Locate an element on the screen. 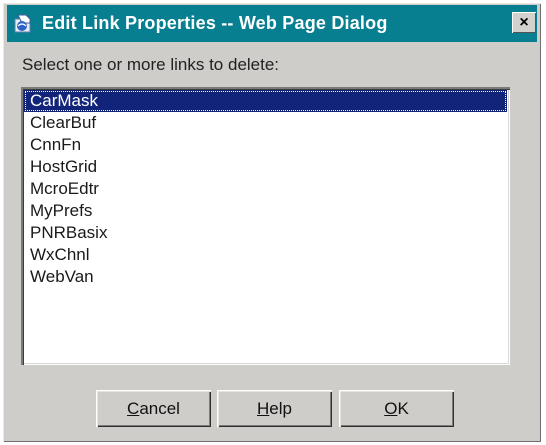 The image size is (546, 445). help-label-rest: elp is located at coordinates (280, 408).